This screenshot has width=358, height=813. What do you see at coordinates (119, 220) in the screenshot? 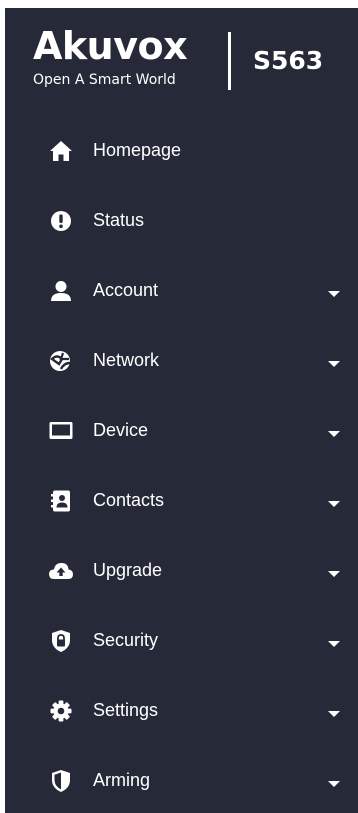
I see `sidebar-item-label: Status` at bounding box center [119, 220].